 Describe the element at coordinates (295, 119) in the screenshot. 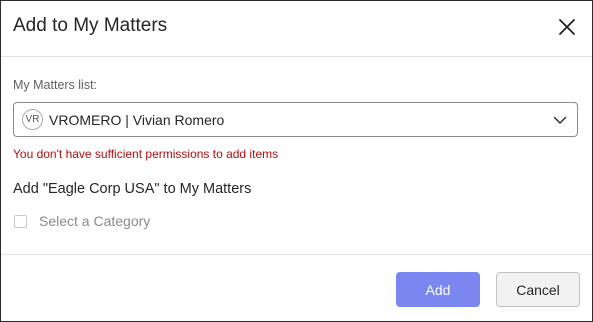

I see `my-matters-list-select: VR VROMERO | Vivian Romero` at that location.